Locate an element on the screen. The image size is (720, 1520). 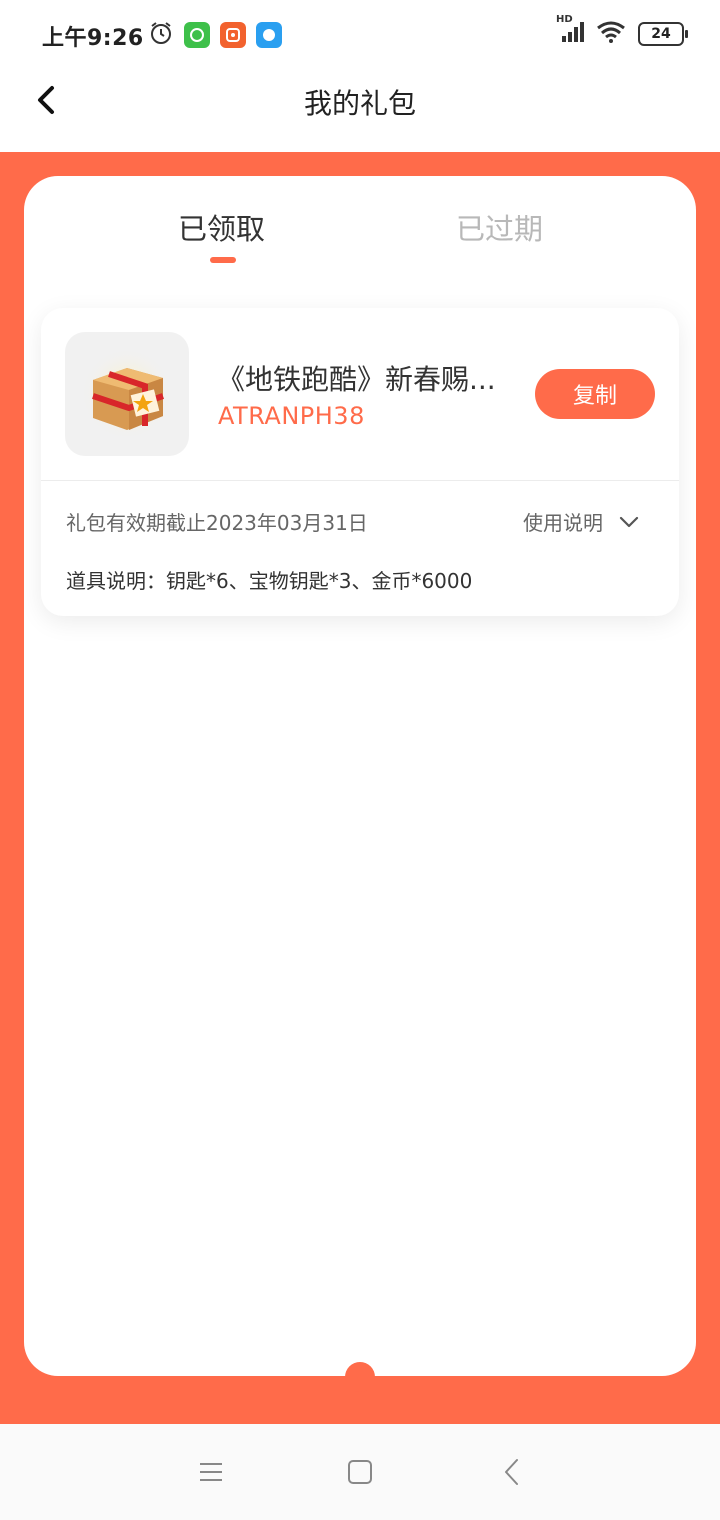
menu-button is located at coordinates (211, 1472).